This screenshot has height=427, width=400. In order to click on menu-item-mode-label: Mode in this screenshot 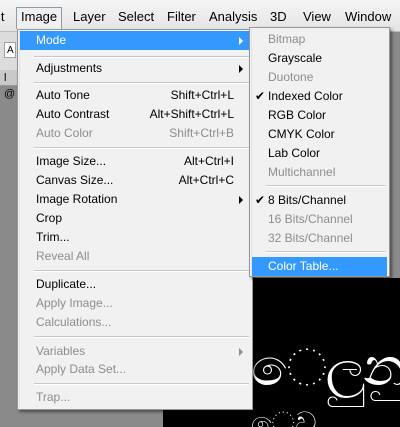, I will do `click(51, 40)`.